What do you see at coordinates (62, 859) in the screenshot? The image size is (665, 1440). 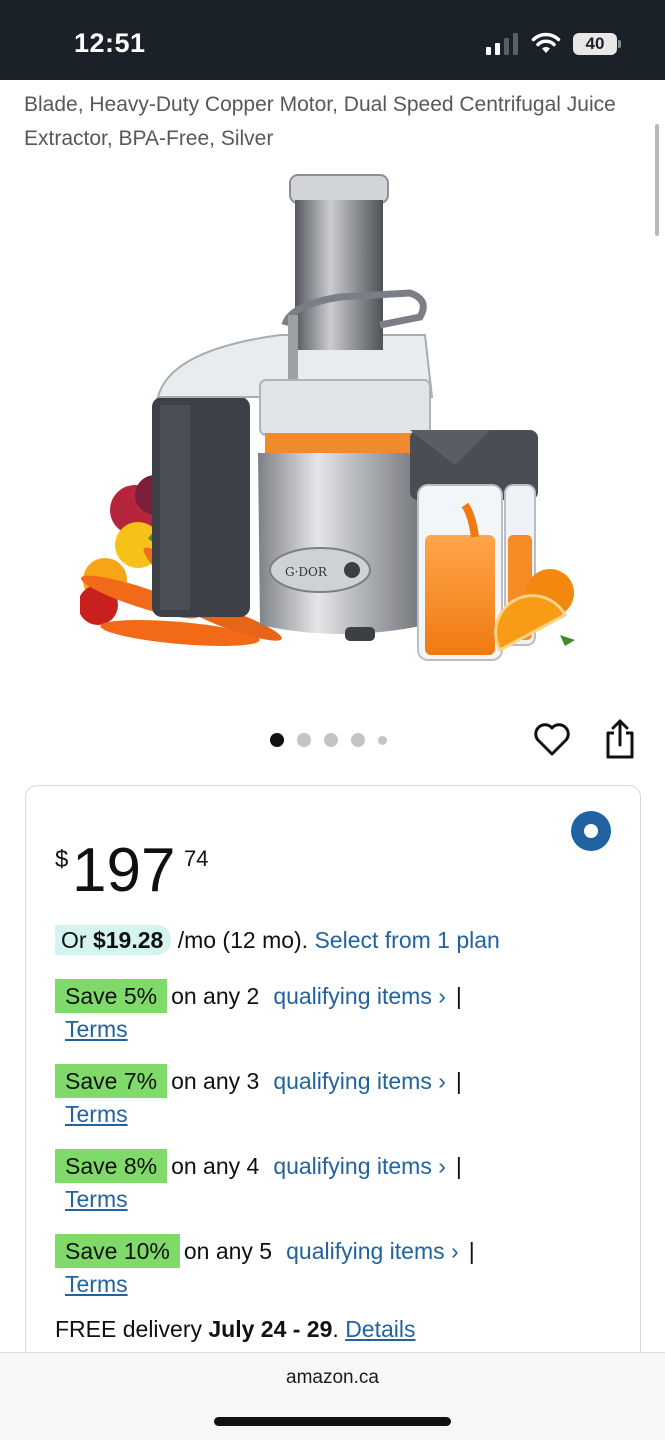 I see `price-currency: $` at bounding box center [62, 859].